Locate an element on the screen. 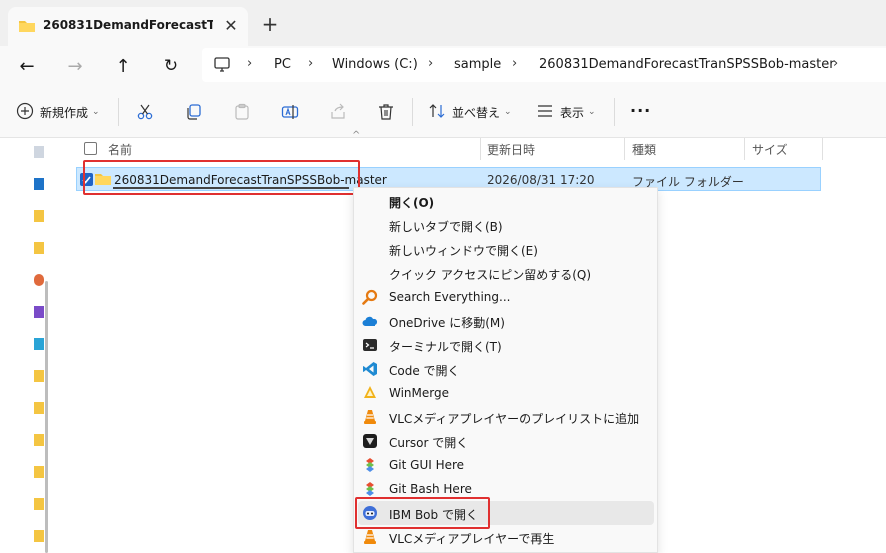  menu-item-label: 新しいウィンドウで開く(E) is located at coordinates (463, 251).